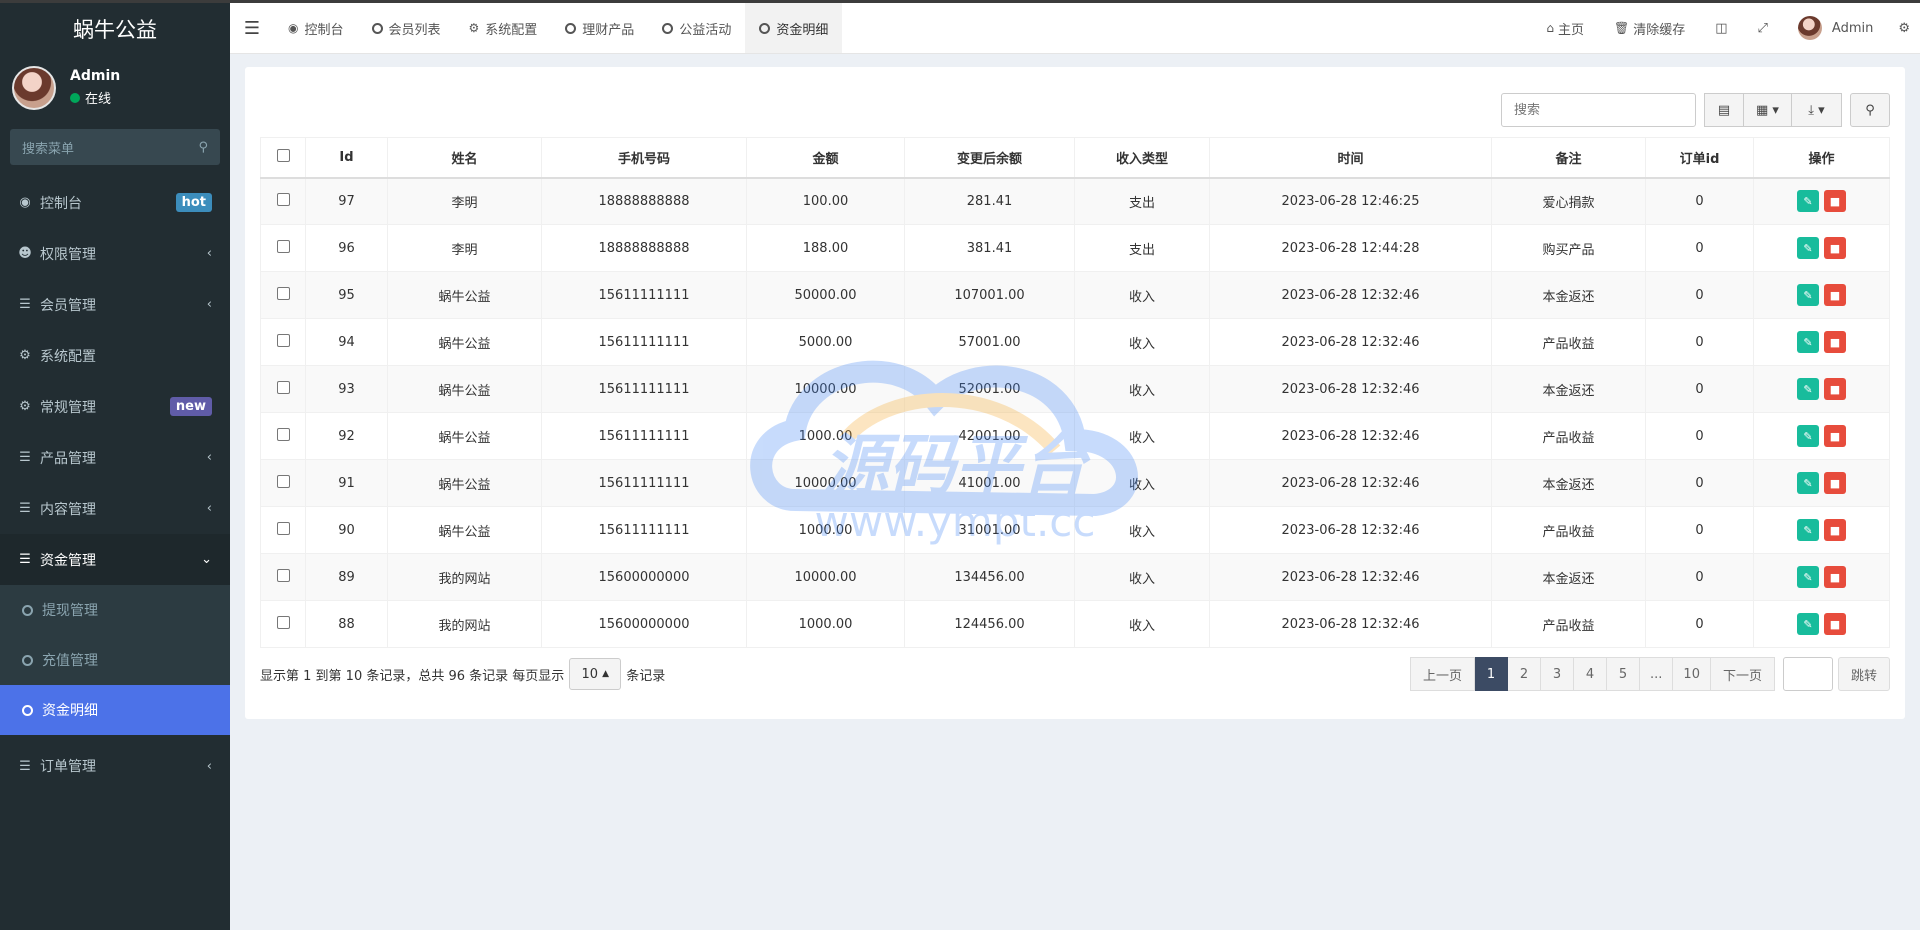  I want to click on sidebar-item-products: ☰ 产品管理 ‹, so click(115, 457).